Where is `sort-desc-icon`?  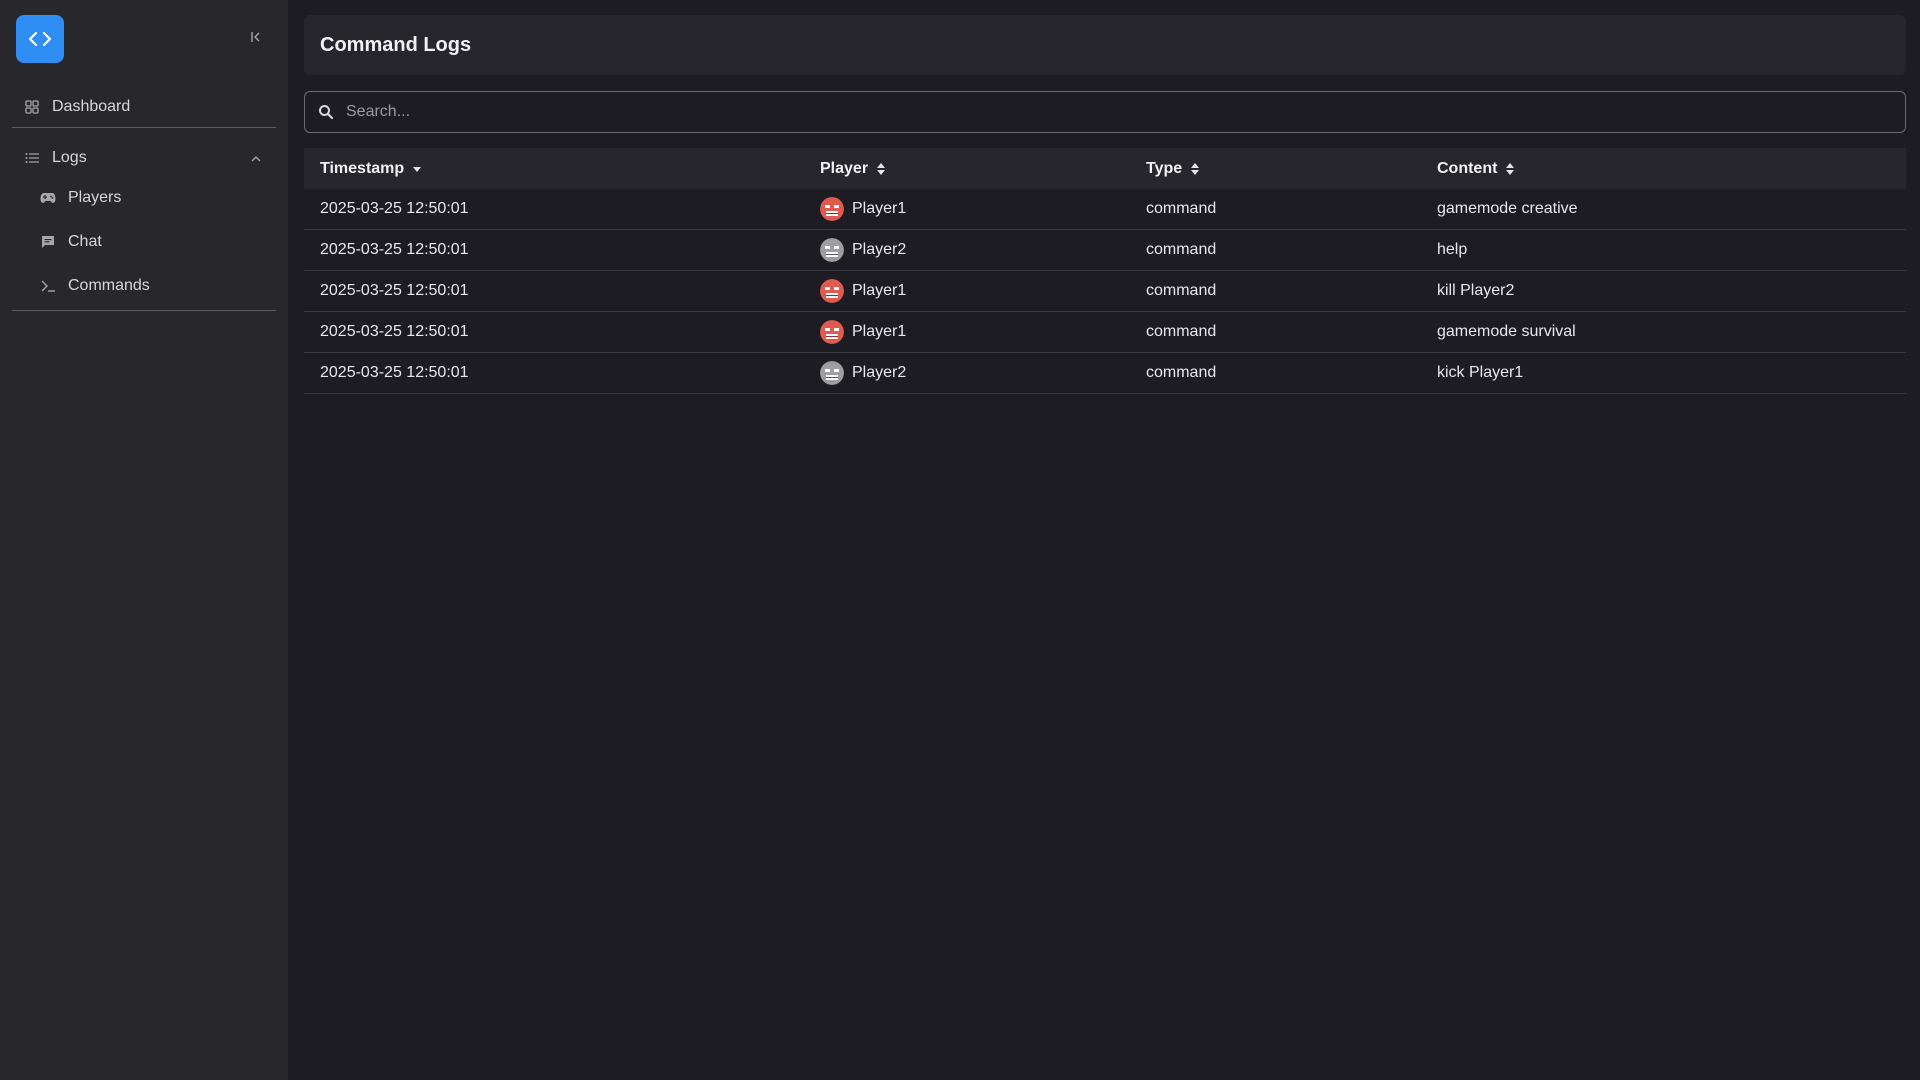
sort-desc-icon is located at coordinates (417, 169).